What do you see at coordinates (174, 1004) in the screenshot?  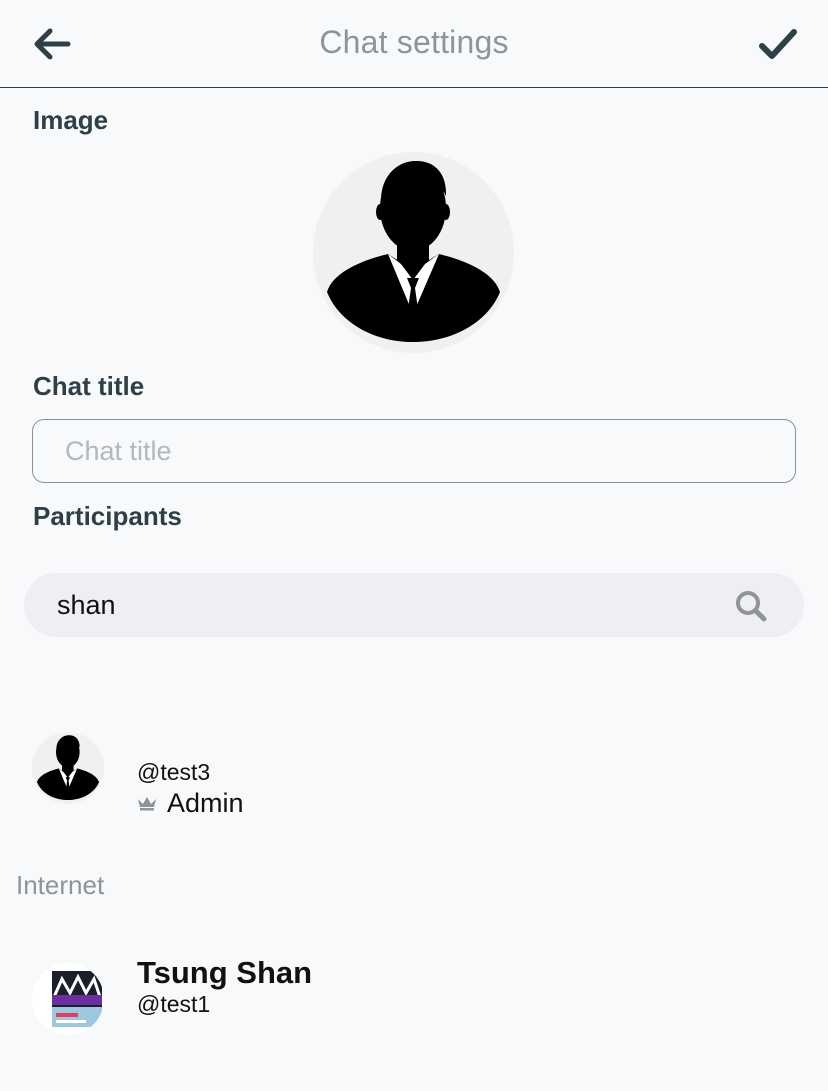 I see `search-result-handle: @test1` at bounding box center [174, 1004].